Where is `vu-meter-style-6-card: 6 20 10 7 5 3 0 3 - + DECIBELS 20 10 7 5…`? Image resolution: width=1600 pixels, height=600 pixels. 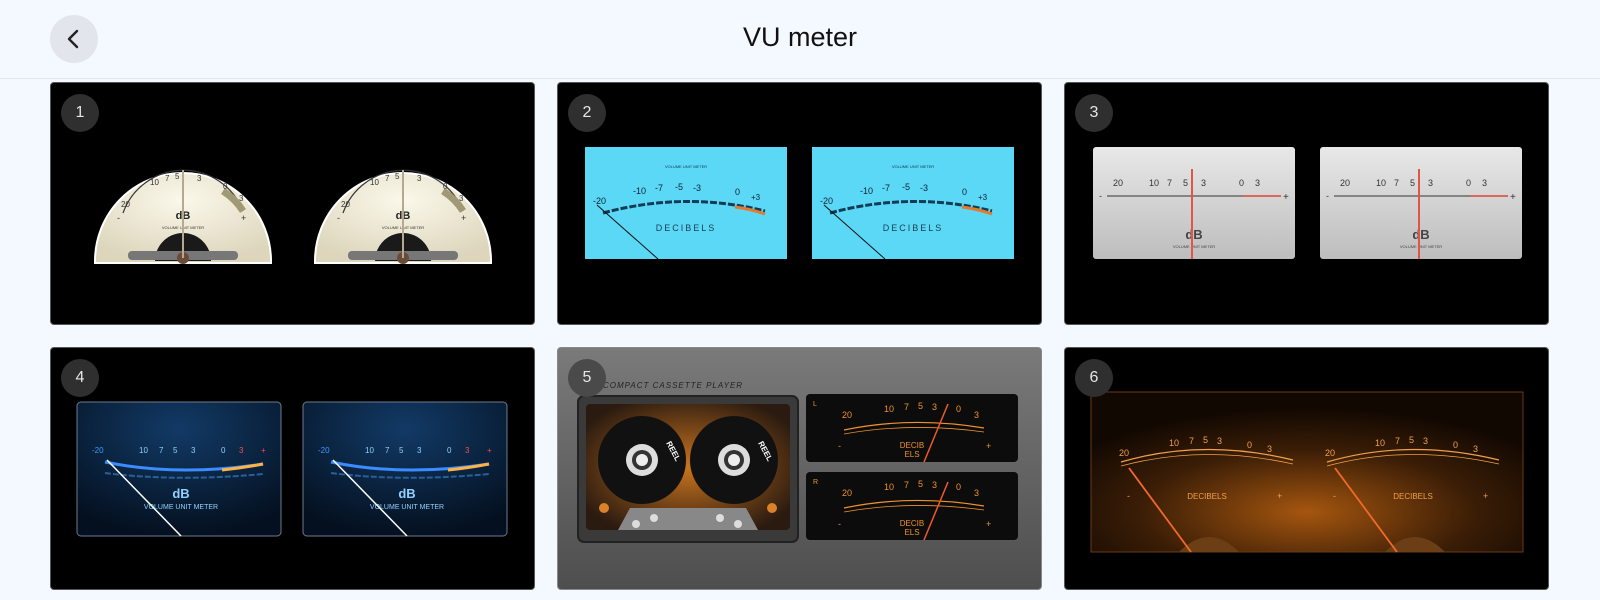
vu-meter-style-6-card: 6 20 10 7 5 3 0 3 - + DECIBELS 20 10 7 5… is located at coordinates (1306, 468).